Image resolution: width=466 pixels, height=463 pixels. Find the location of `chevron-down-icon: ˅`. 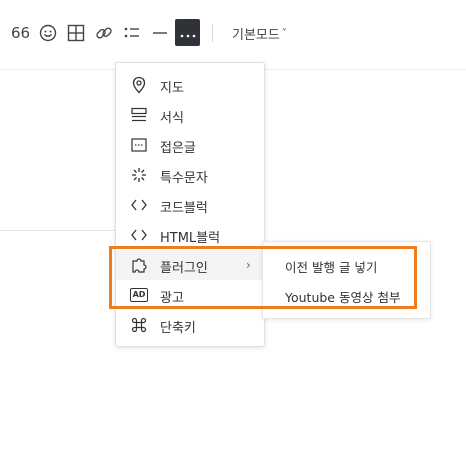

chevron-down-icon: ˅ is located at coordinates (284, 33).